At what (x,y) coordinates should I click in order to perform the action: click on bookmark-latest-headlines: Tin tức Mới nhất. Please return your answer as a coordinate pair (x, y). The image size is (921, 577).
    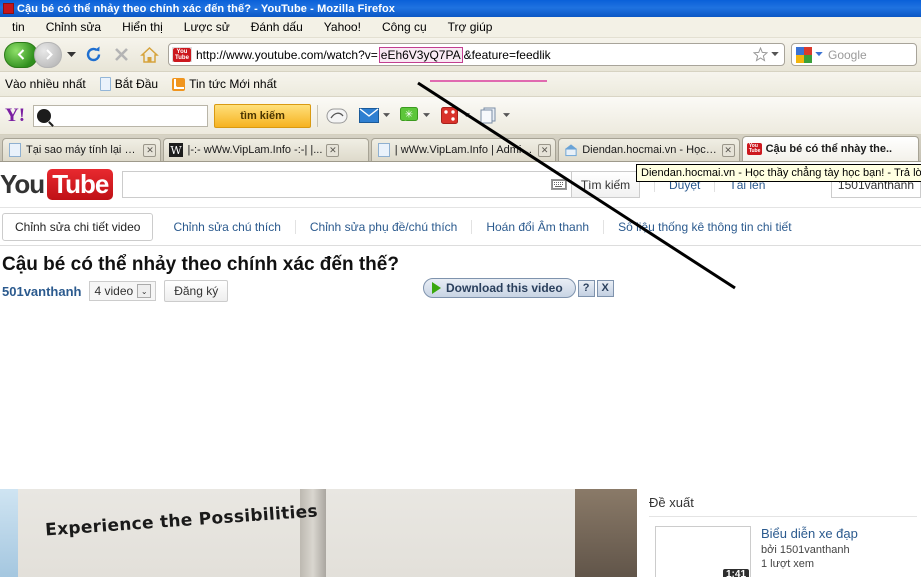
    Looking at the image, I should click on (224, 84).